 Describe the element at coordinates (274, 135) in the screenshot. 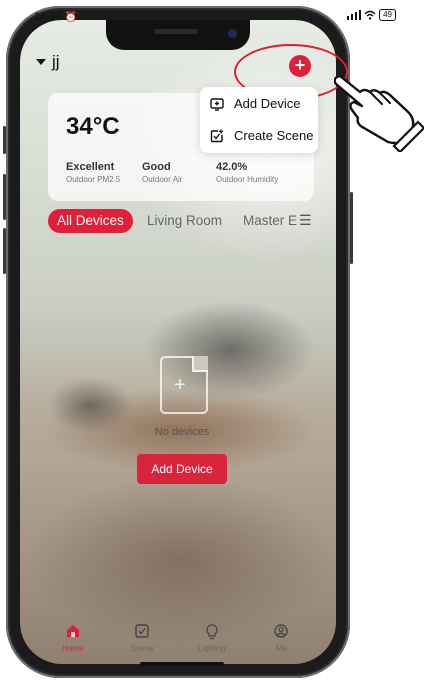

I see `menu-item-label: Create Scene` at that location.